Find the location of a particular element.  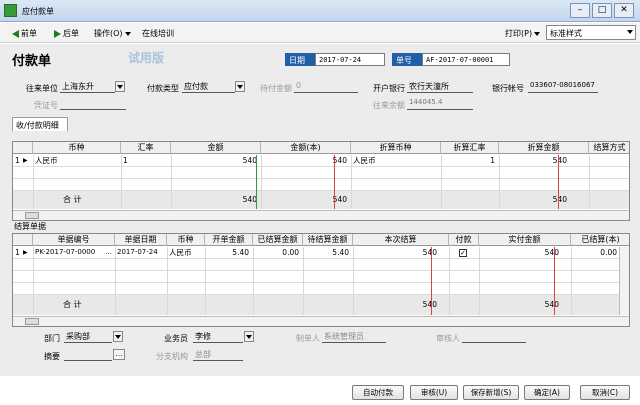

next-button: 后单 is located at coordinates (66, 33).